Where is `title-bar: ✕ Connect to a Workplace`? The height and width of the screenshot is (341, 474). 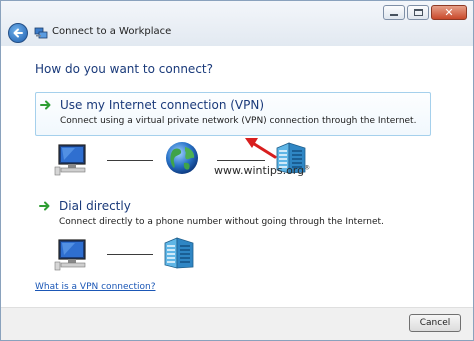 title-bar: ✕ Connect to a Workplace is located at coordinates (237, 23).